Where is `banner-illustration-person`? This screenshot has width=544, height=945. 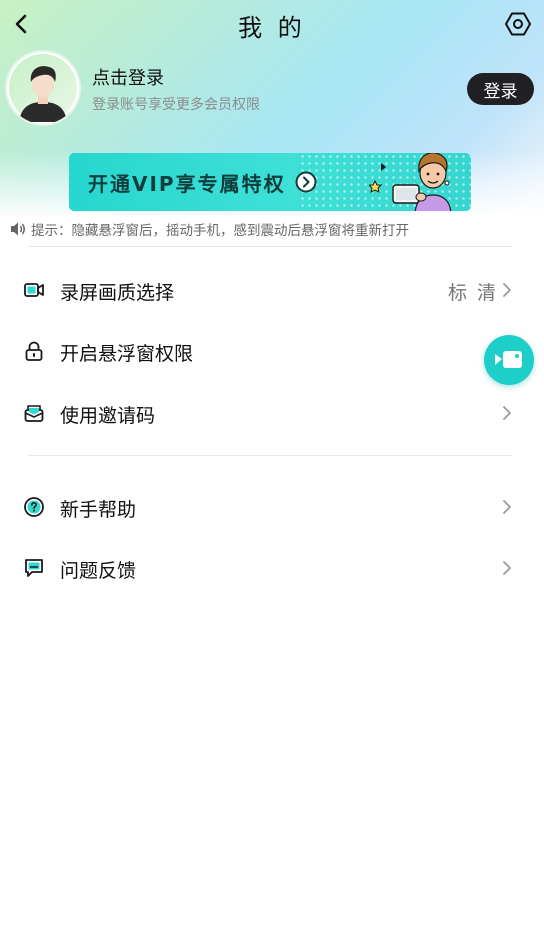
banner-illustration-person is located at coordinates (410, 182).